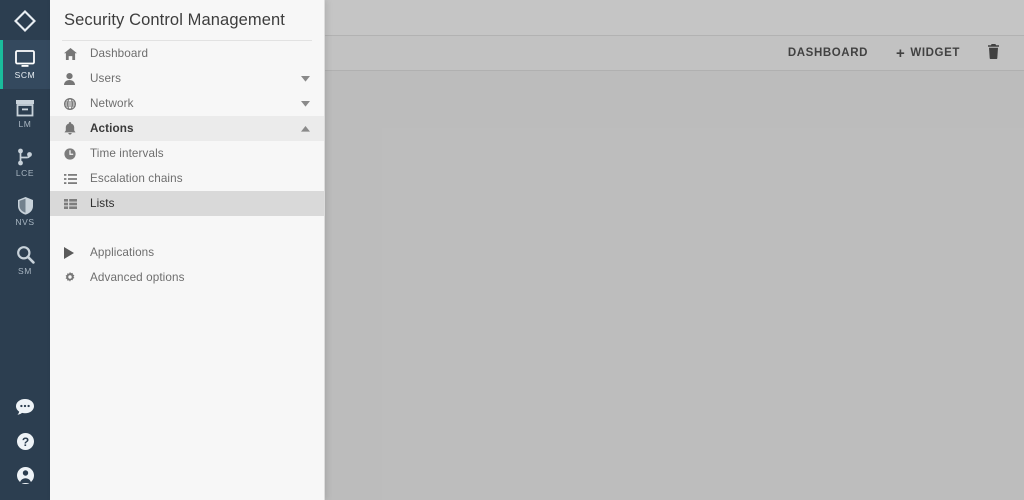 The image size is (1024, 500). I want to click on menu-item-time-intervals: Time intervals, so click(187, 153).